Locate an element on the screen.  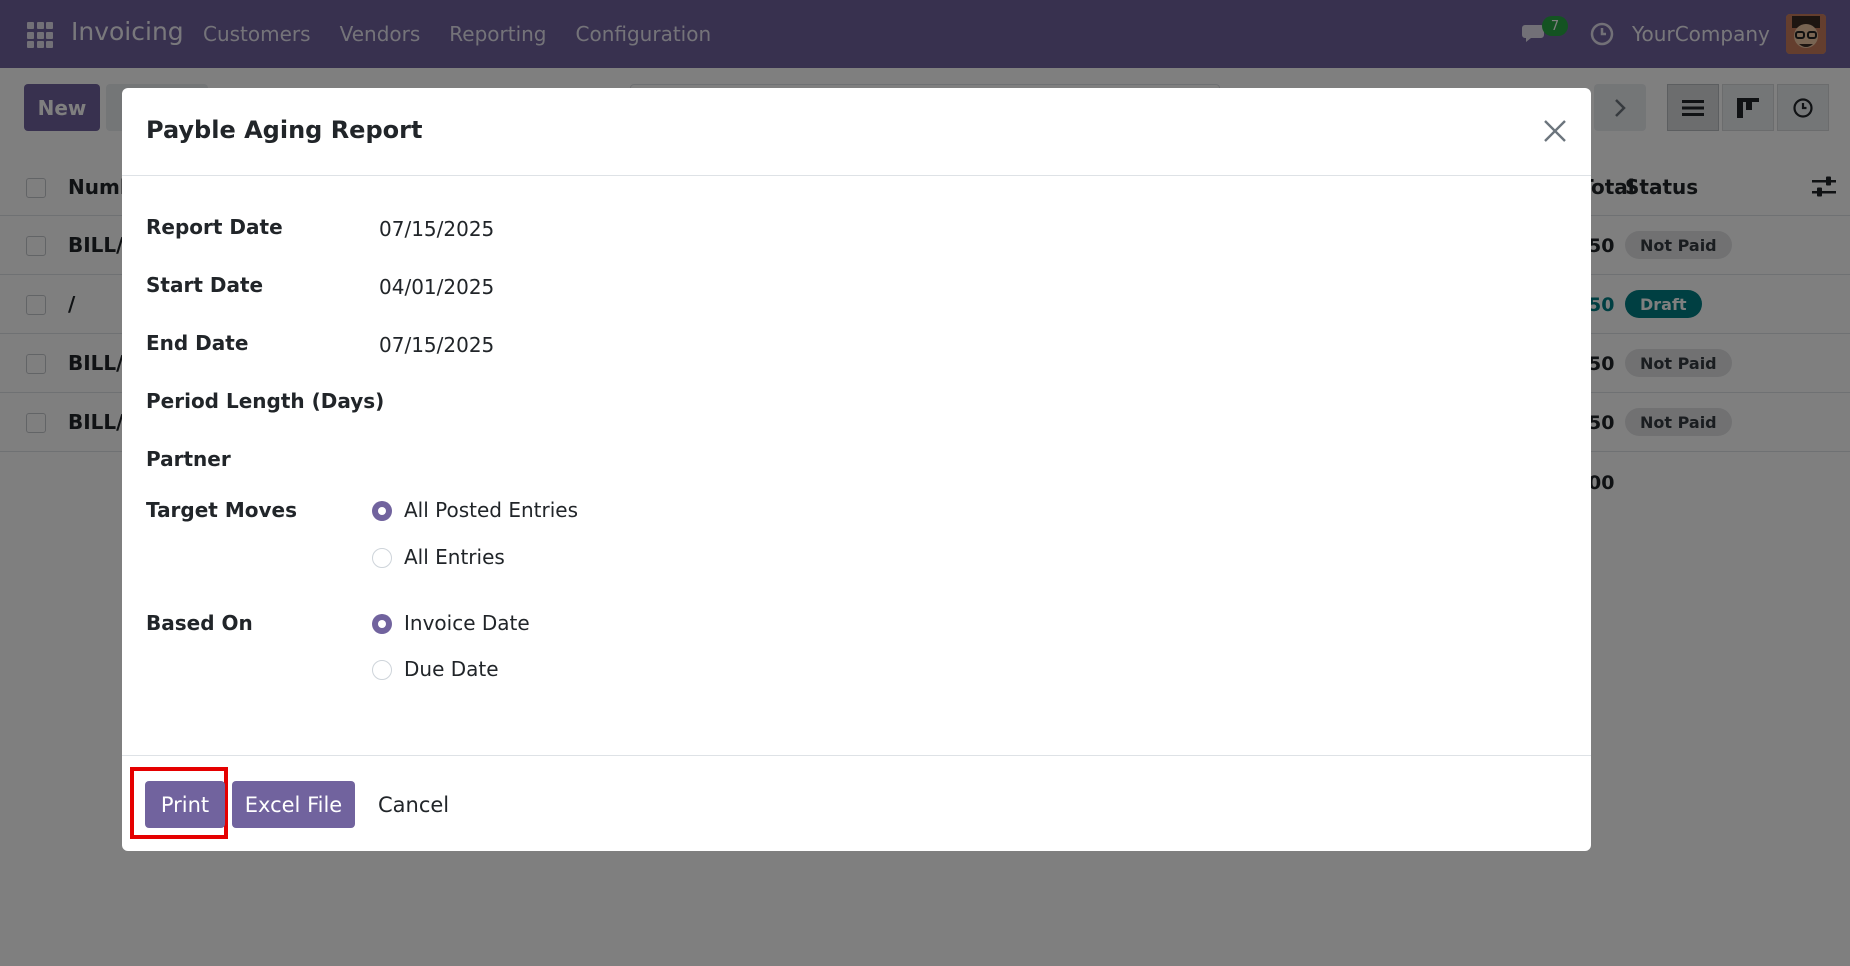
dialog-footer: Print Excel File Cancel is located at coordinates (856, 803).